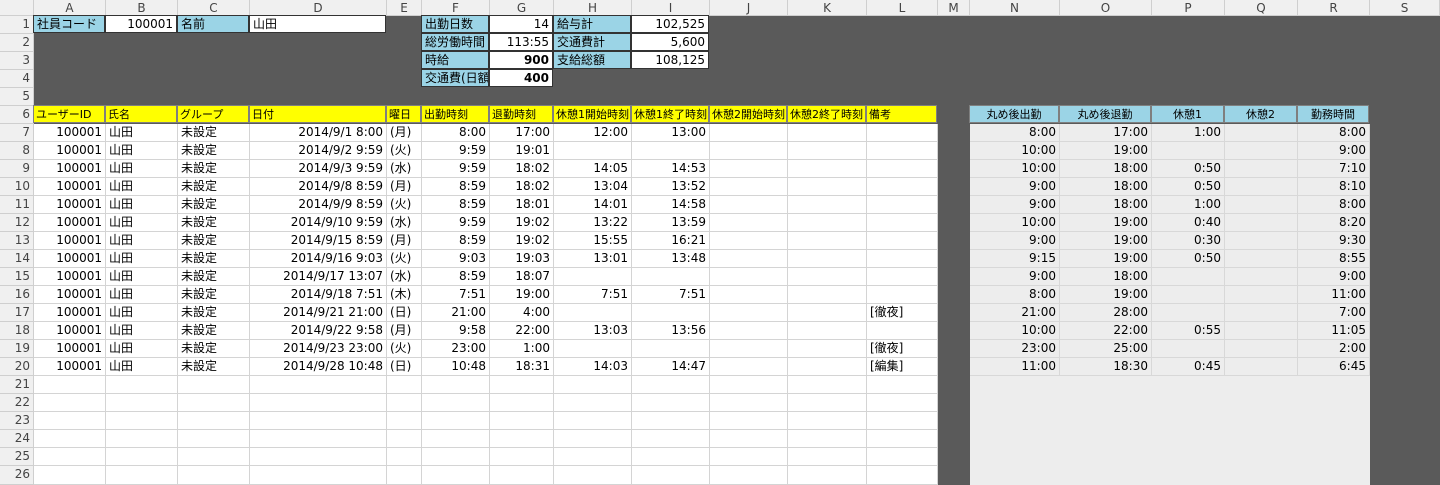 The width and height of the screenshot is (1440, 485). I want to click on table-cell: 19:02, so click(522, 241).